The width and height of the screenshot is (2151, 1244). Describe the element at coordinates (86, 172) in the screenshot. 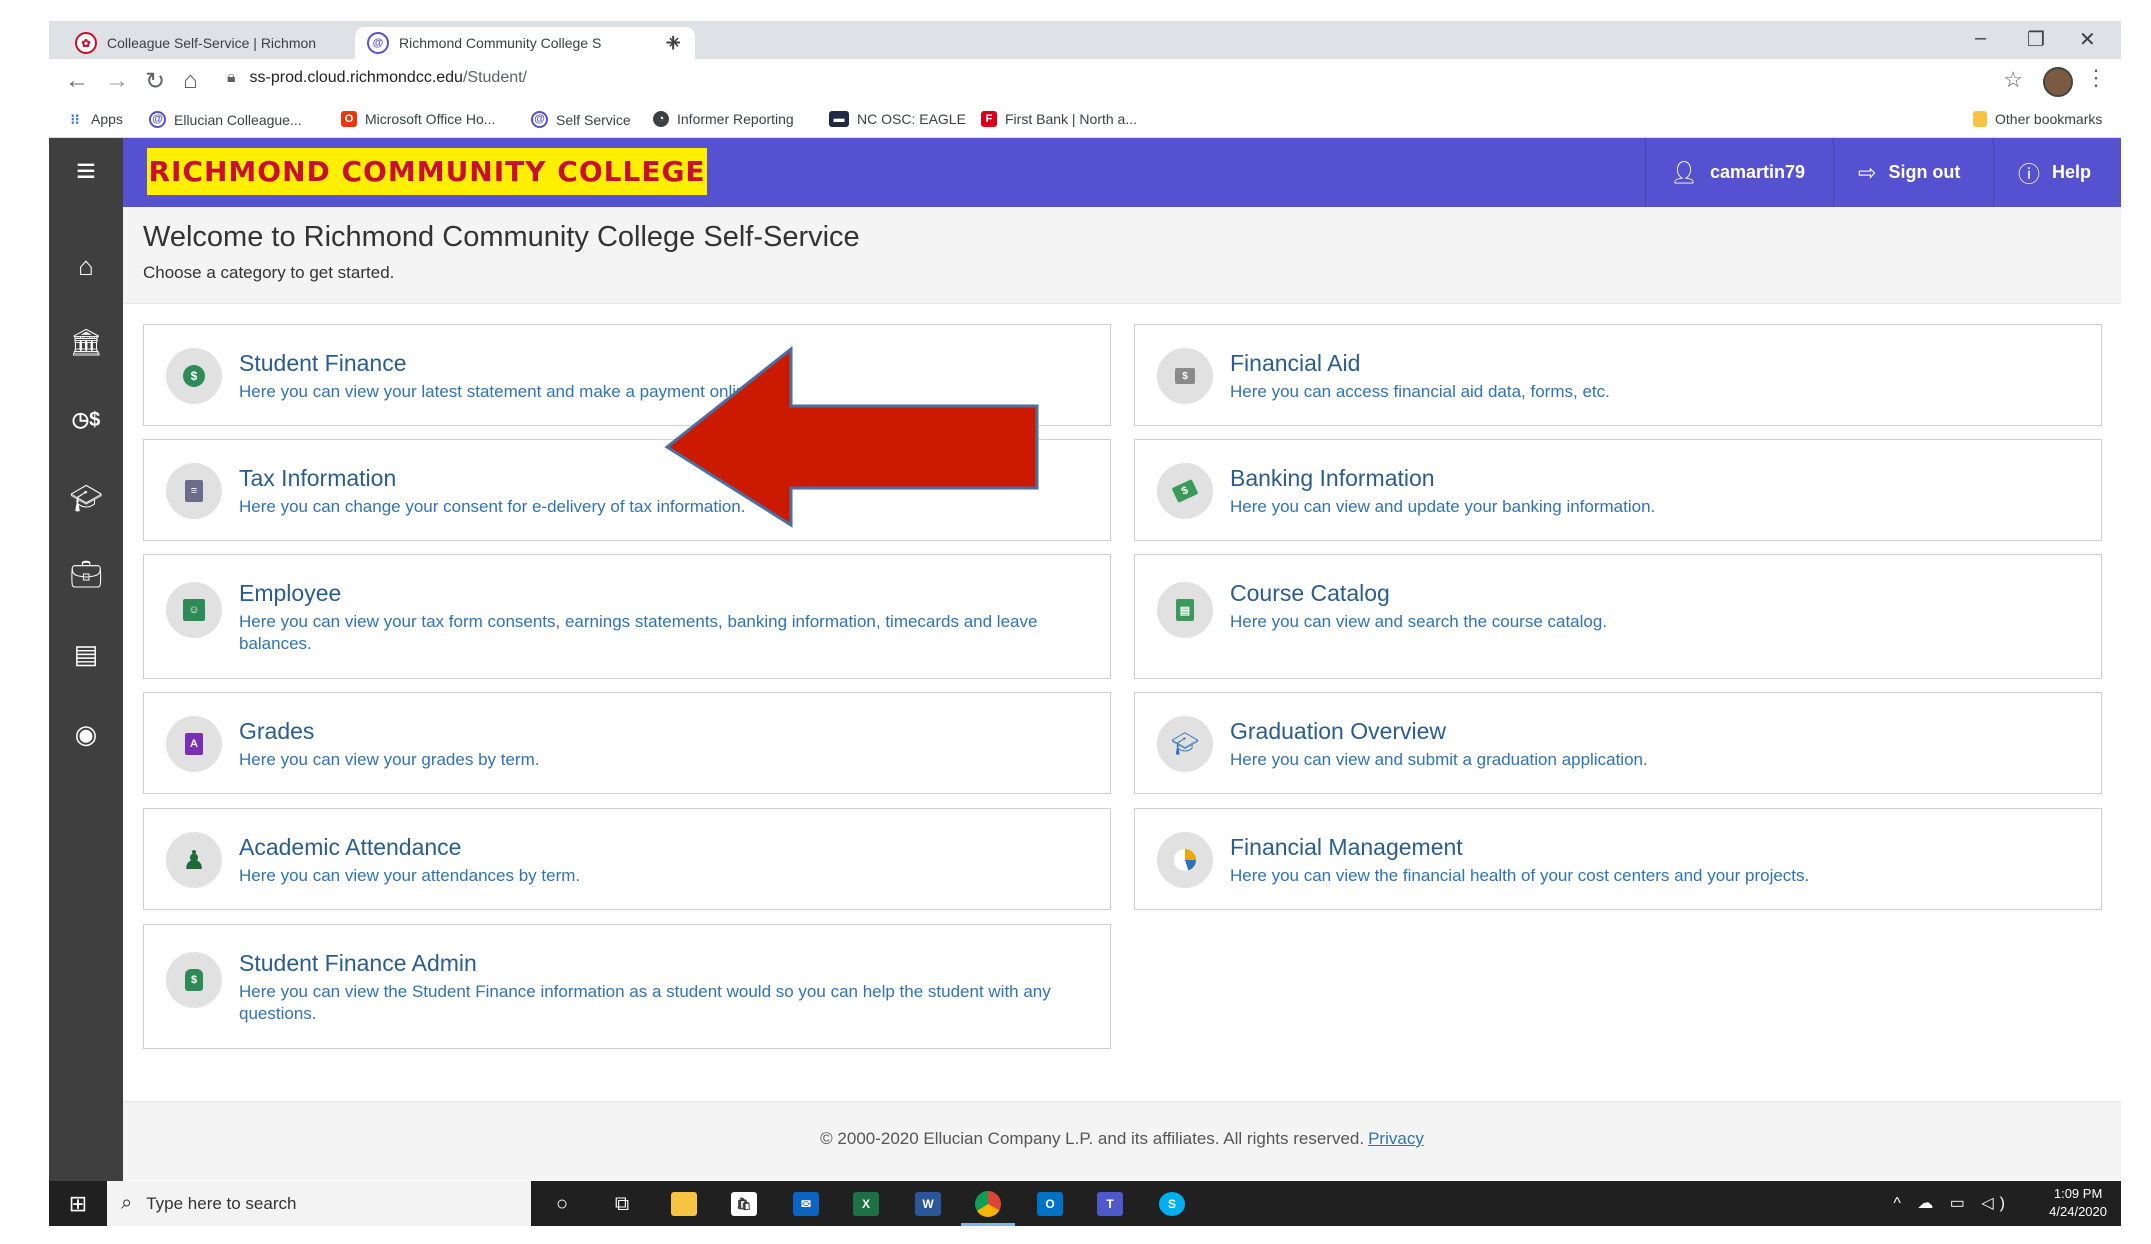

I see `hamburger-menu-icon: ≡` at that location.